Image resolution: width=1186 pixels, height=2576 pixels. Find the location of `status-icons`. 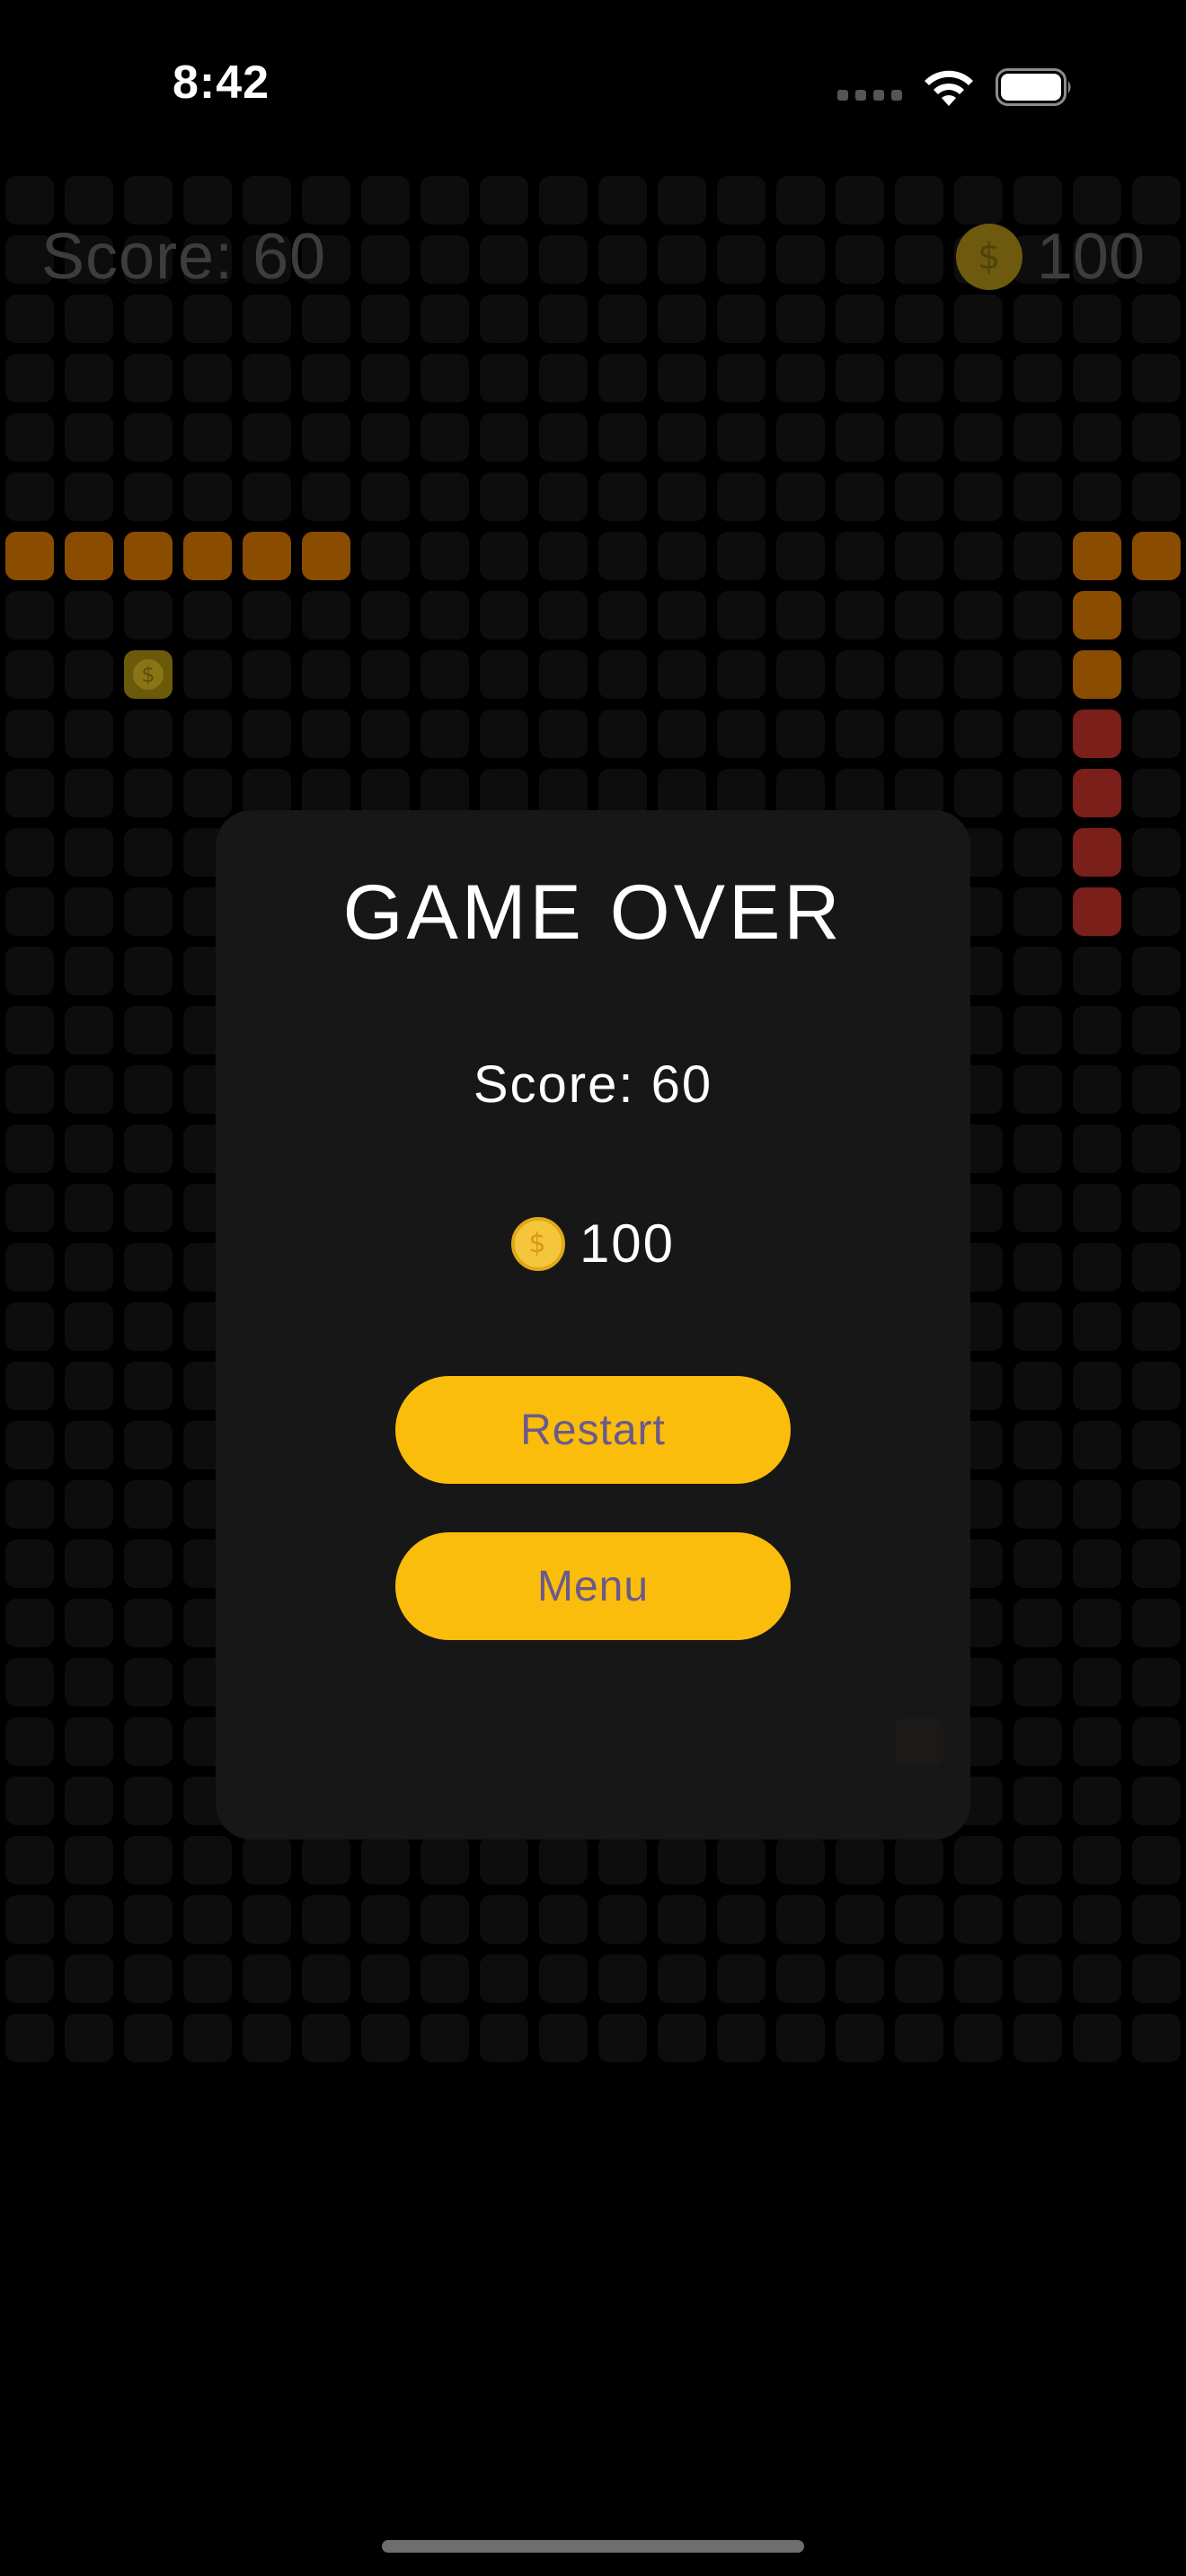

status-icons is located at coordinates (955, 87).